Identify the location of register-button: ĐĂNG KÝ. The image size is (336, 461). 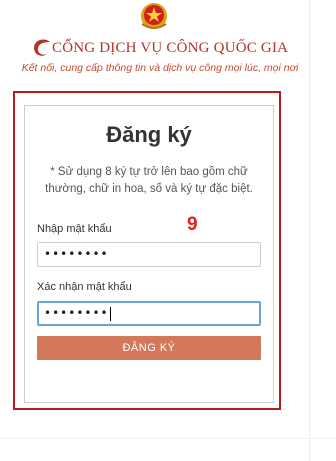
(149, 348).